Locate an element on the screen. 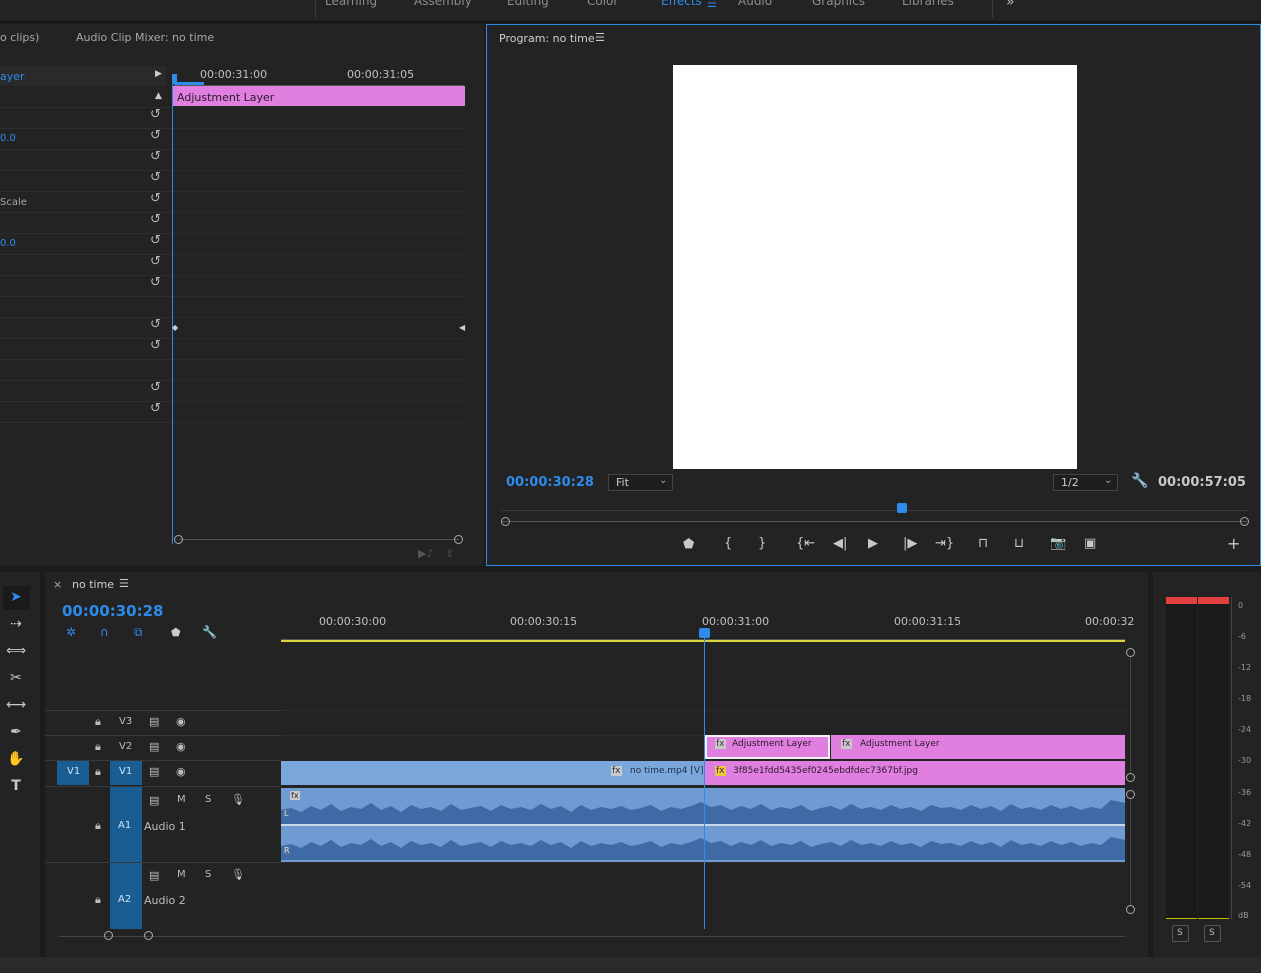 Image resolution: width=1261 pixels, height=973 pixels. camera-icon: 📷 is located at coordinates (1058, 543).